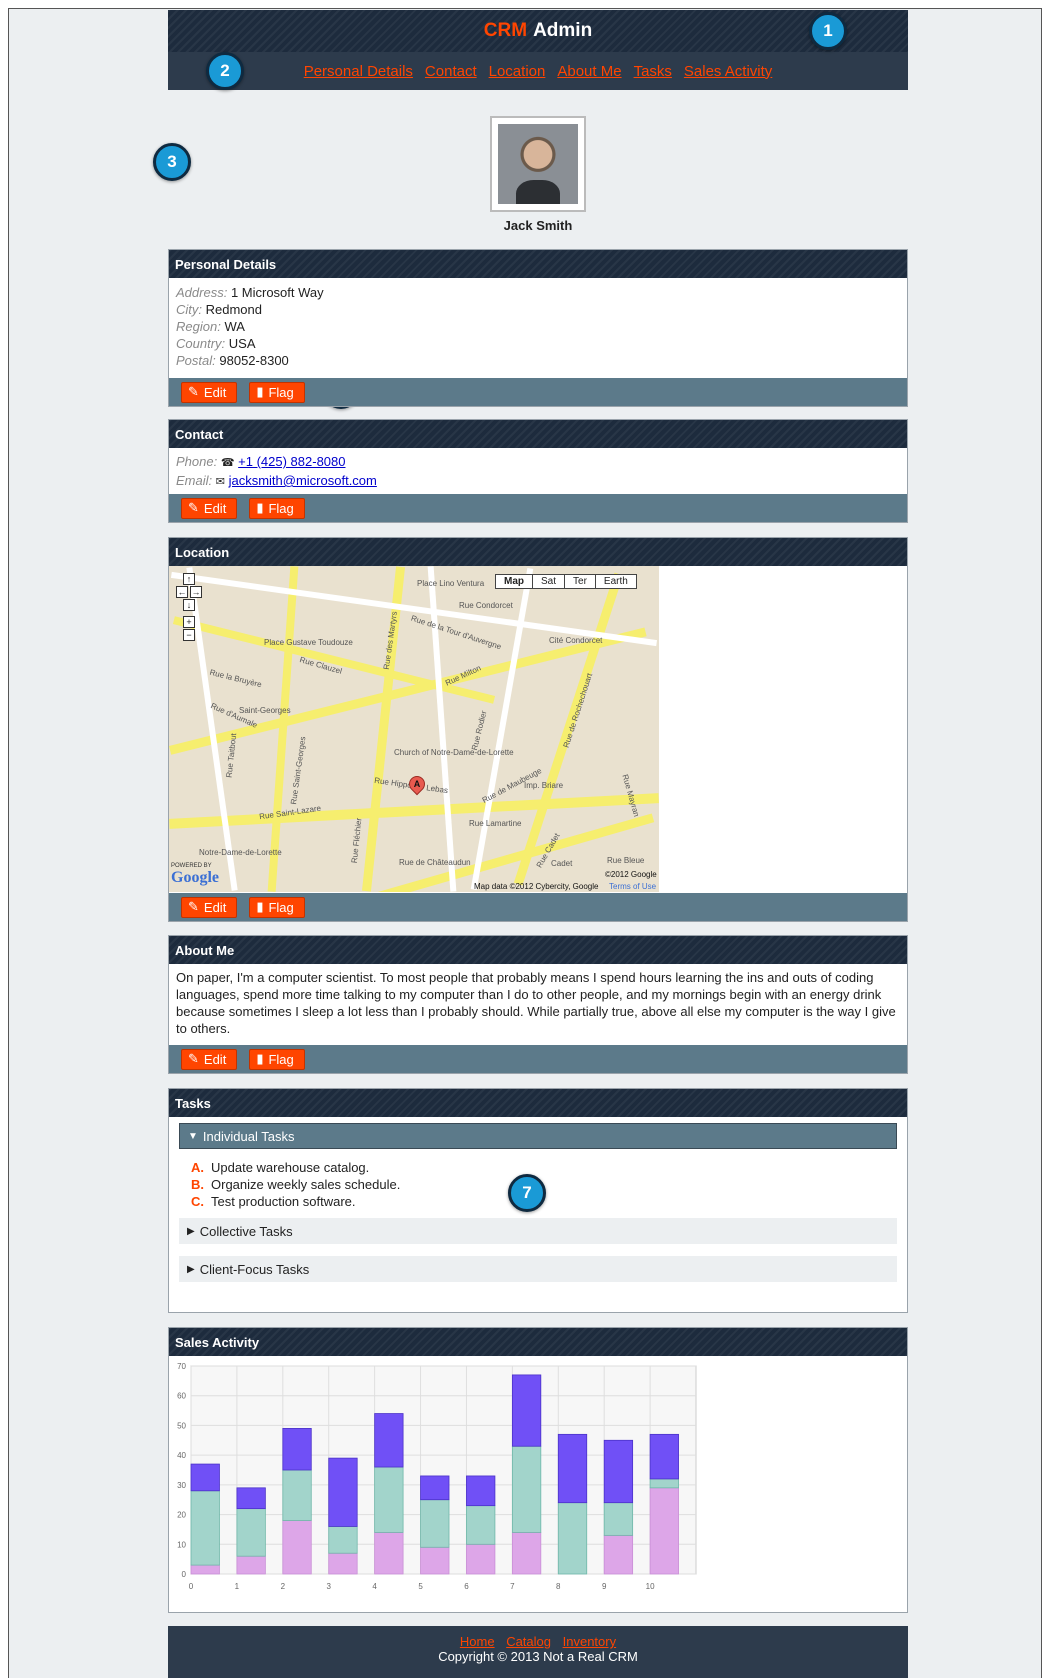  Describe the element at coordinates (182, 592) in the screenshot. I see `pan-left-icon: ←` at that location.